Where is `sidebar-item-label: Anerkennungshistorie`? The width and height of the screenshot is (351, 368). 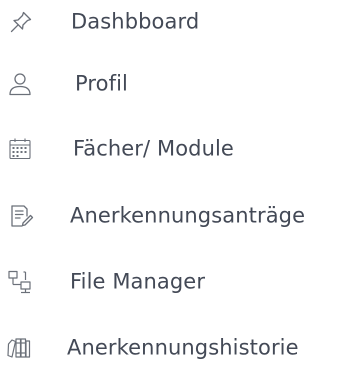
sidebar-item-label: Anerkennungshistorie is located at coordinates (183, 347).